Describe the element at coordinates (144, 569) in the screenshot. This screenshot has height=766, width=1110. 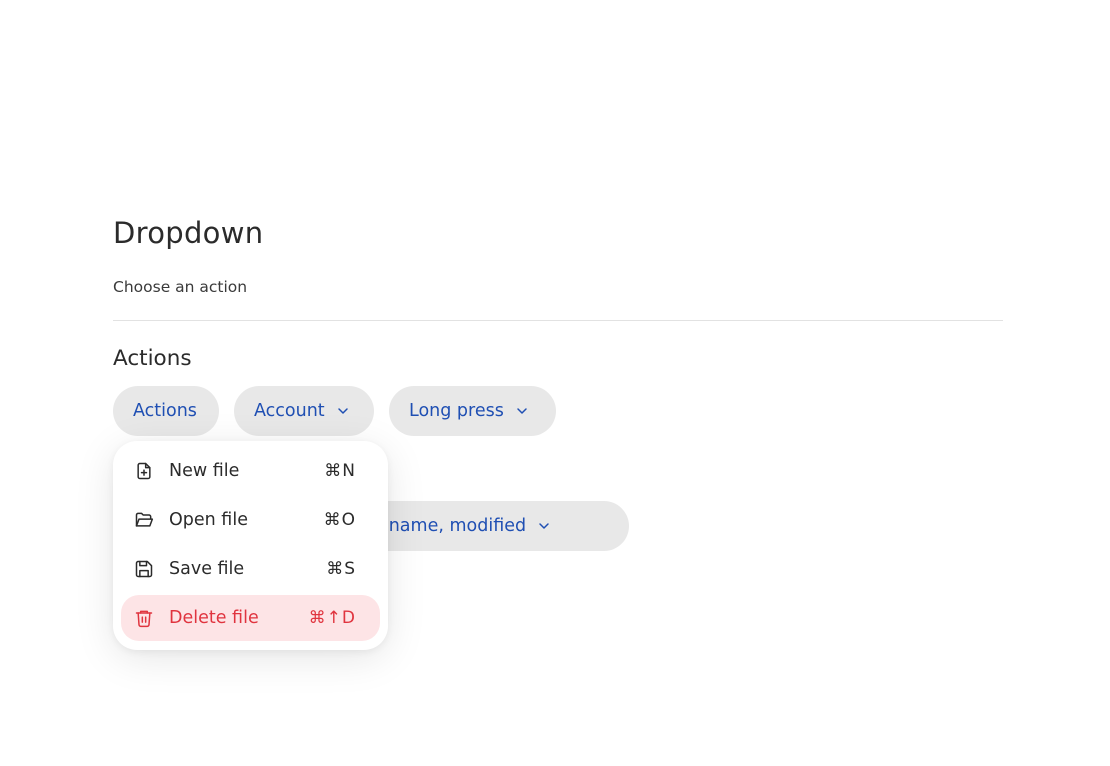
I see `save-icon` at that location.